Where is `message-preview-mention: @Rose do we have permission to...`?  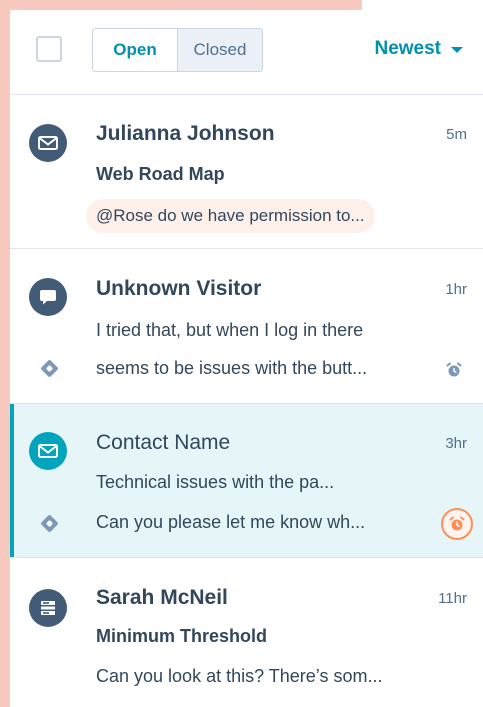
message-preview-mention: @Rose do we have permission to... is located at coordinates (230, 216).